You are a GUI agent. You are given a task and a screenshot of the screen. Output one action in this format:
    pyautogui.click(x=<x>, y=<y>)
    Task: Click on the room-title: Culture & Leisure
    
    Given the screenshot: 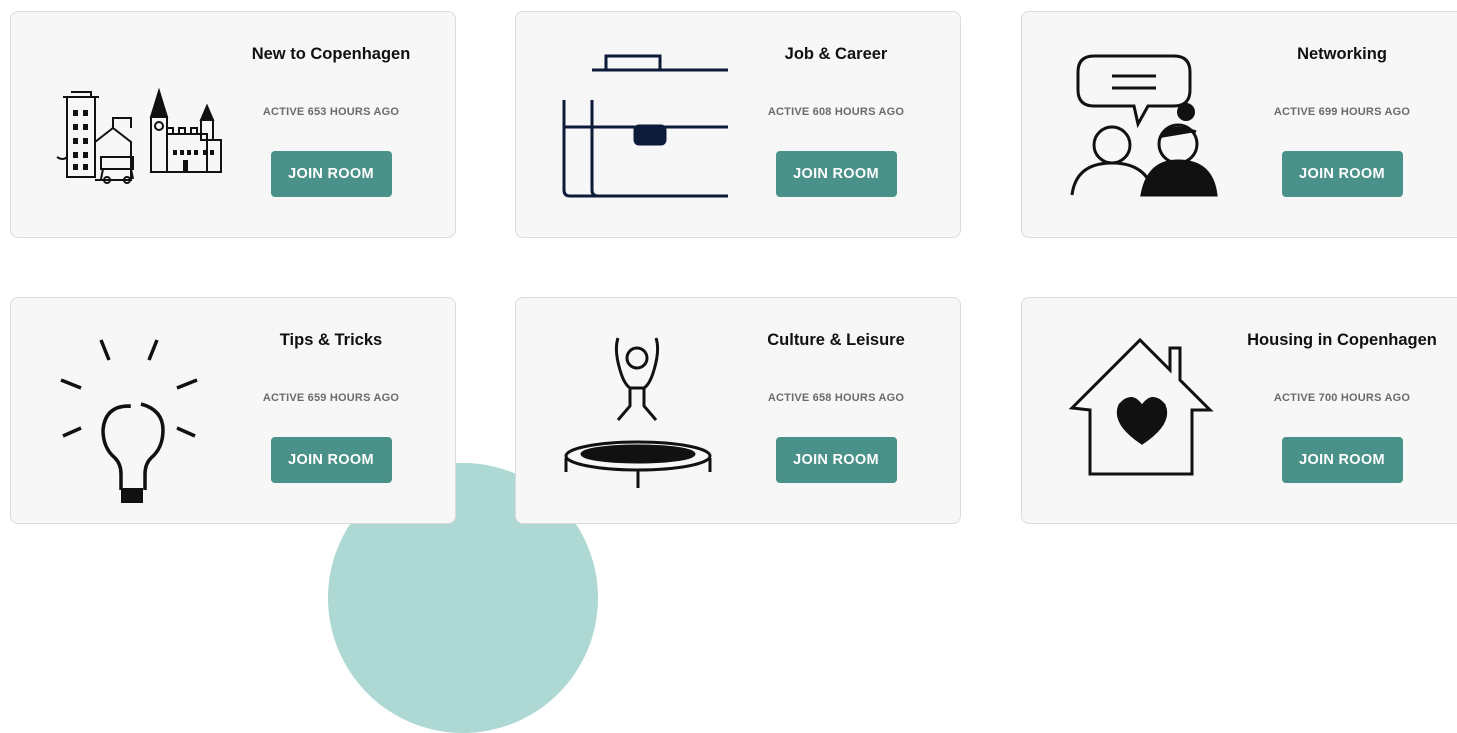 What is the action you would take?
    pyautogui.click(x=836, y=340)
    